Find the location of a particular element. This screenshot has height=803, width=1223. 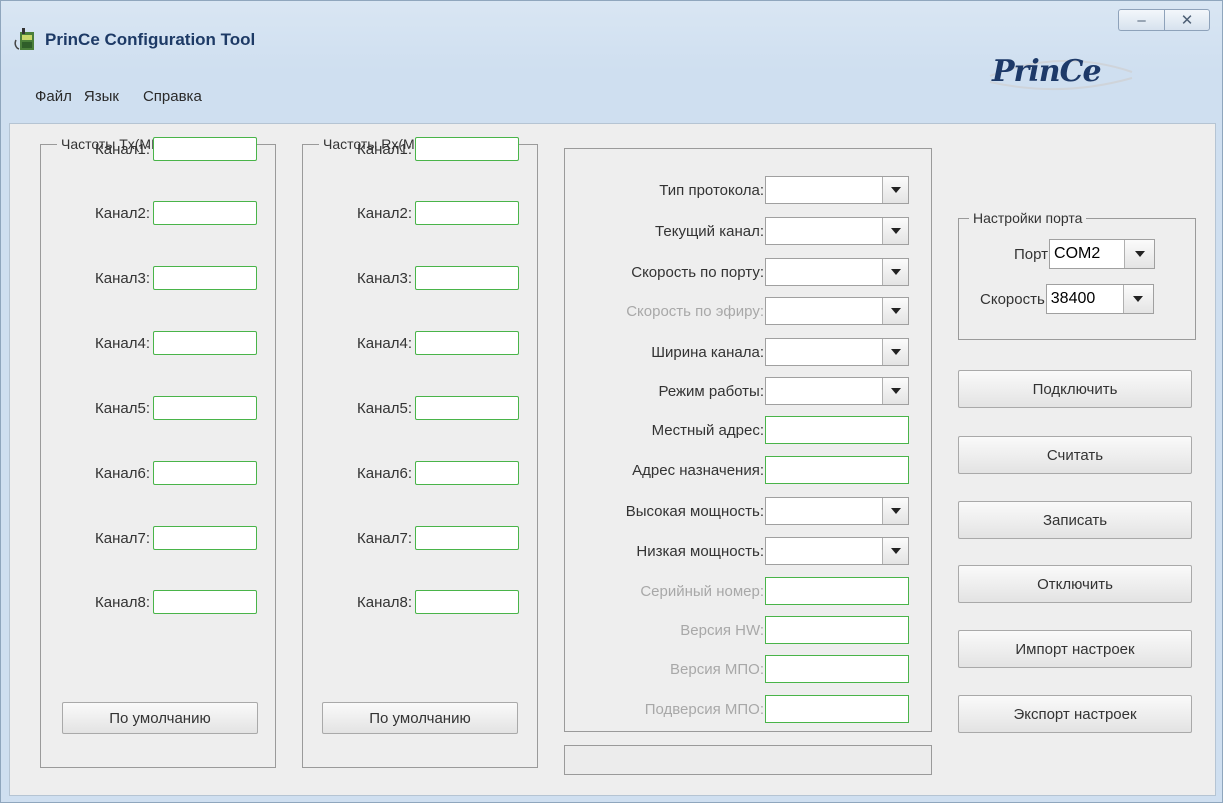

tx-channel-row: Канал5: is located at coordinates (163, 408).